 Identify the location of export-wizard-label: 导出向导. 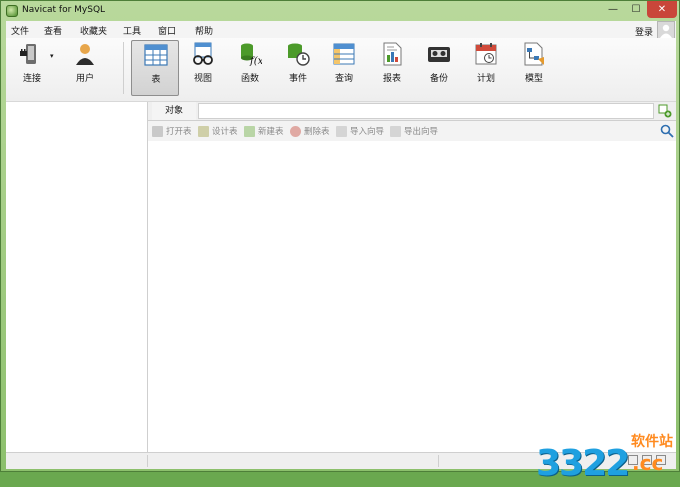
(421, 132).